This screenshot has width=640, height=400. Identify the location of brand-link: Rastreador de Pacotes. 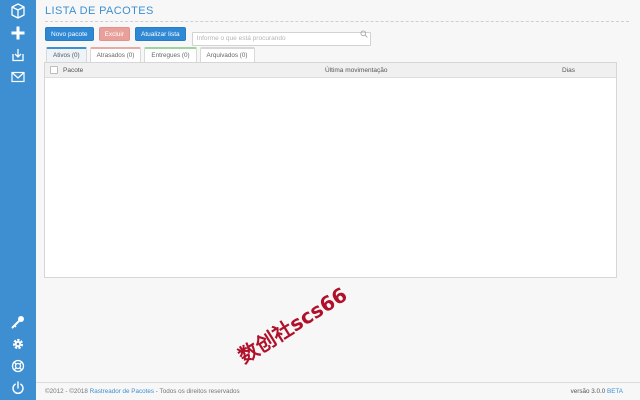
(122, 391).